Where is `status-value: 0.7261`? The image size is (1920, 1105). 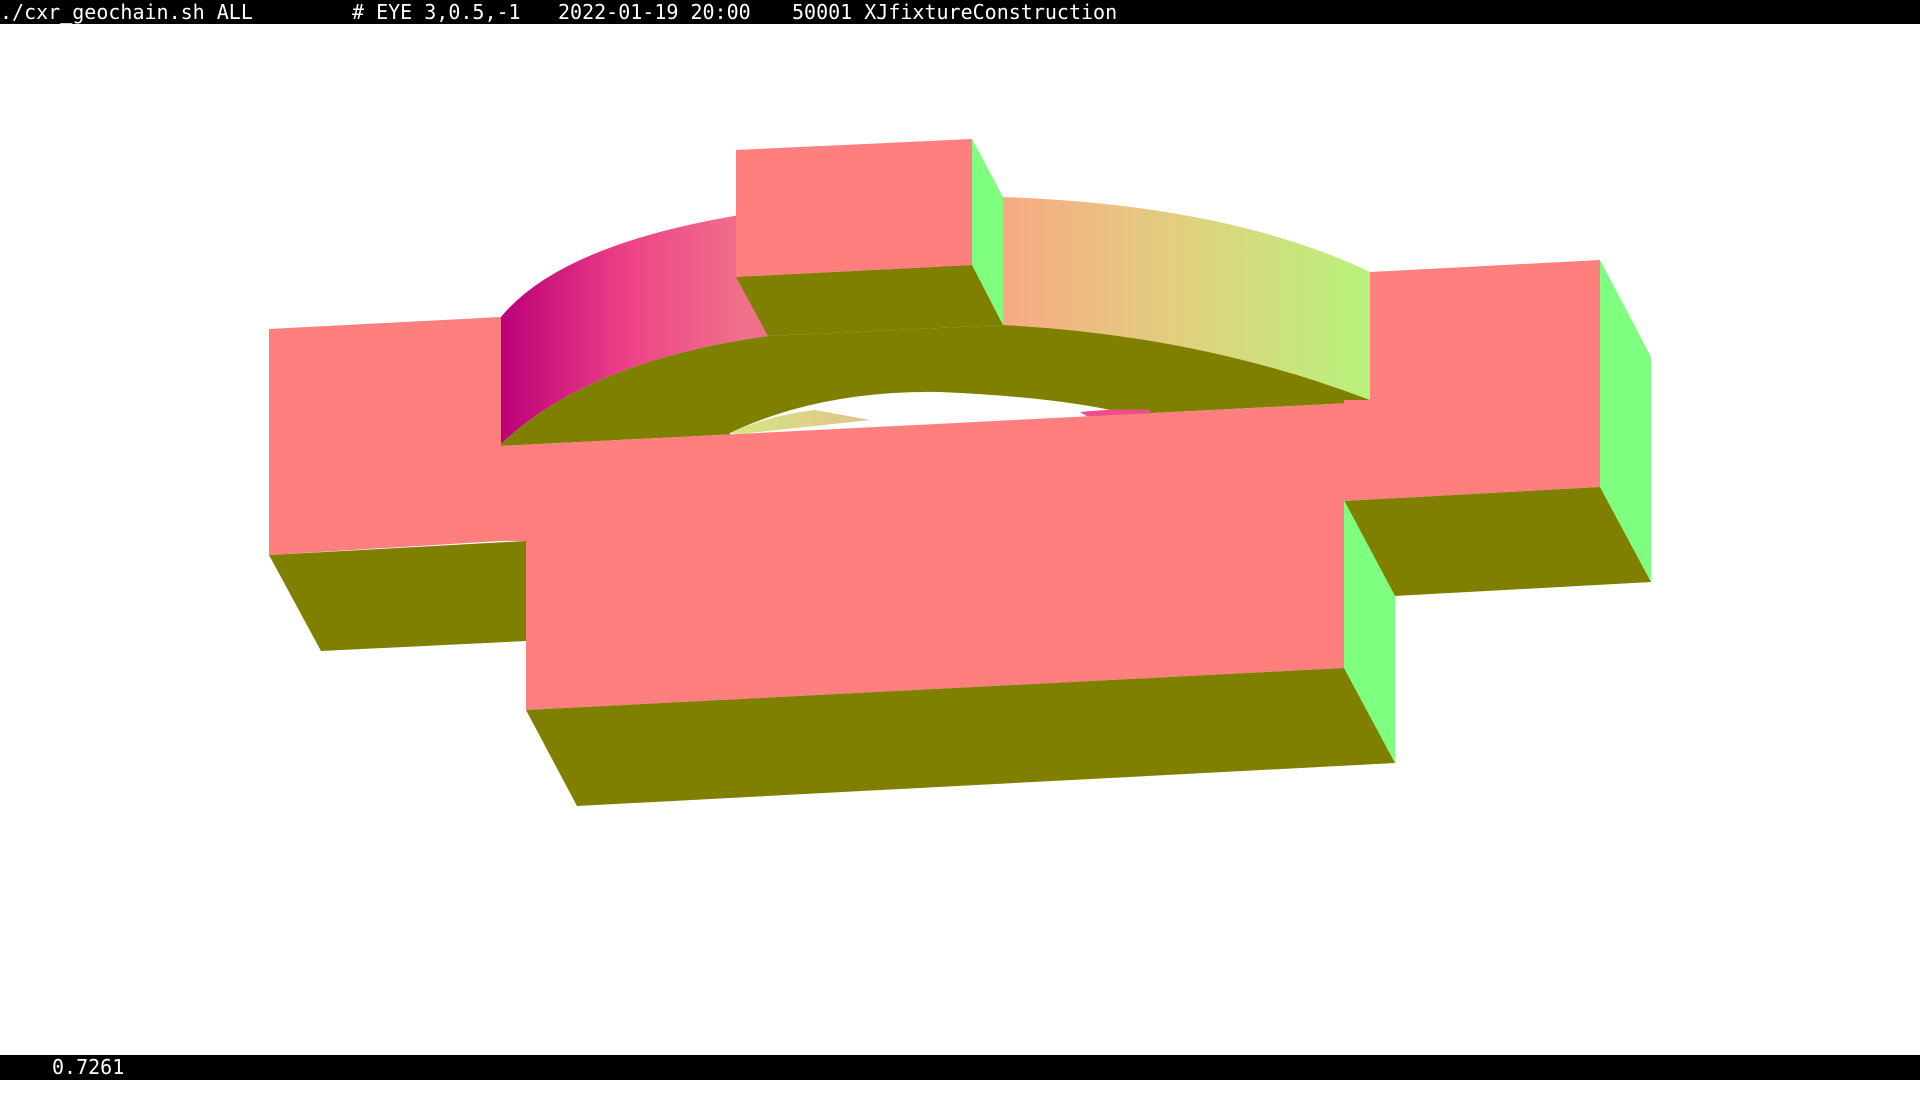 status-value: 0.7261 is located at coordinates (88, 1067).